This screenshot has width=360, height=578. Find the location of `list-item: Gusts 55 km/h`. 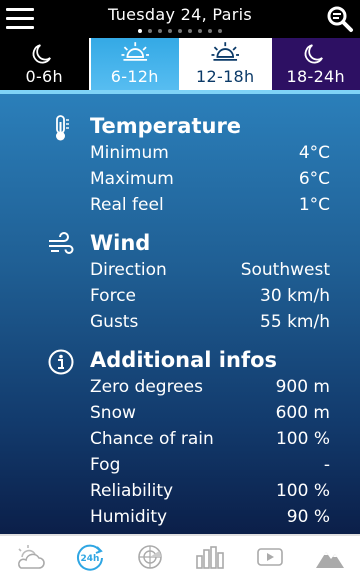

list-item: Gusts 55 km/h is located at coordinates (210, 324).